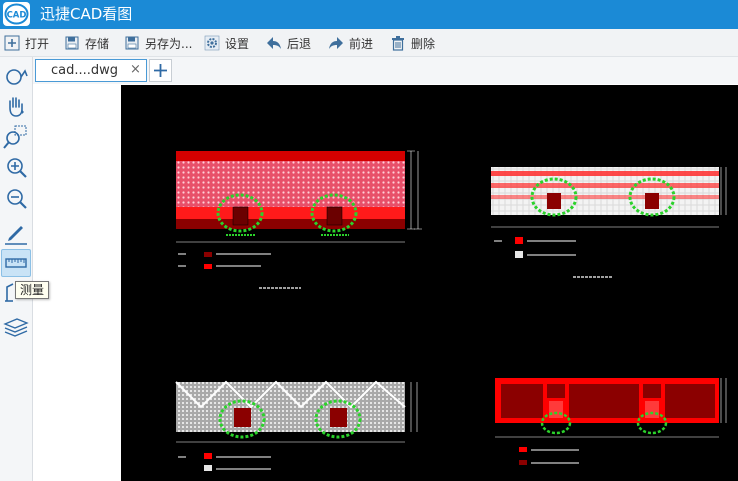  I want to click on zoom-window-button, so click(16, 137).